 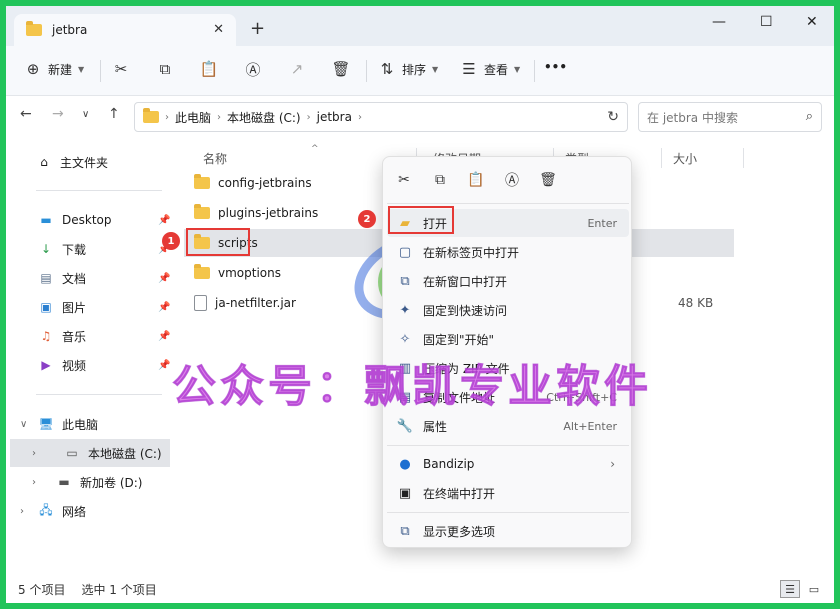 I want to click on menu-item-properties: 🔧 属性 Alt+Enter, so click(x=508, y=426).